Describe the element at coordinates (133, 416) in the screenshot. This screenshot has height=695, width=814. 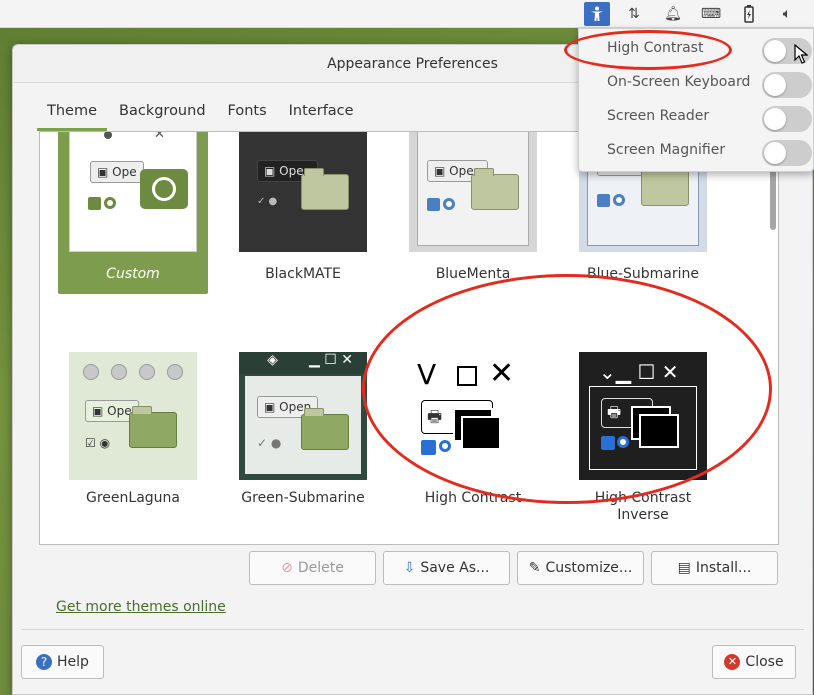
I see `theme-thumbnail: ▣ Ope ☑ ◉` at that location.